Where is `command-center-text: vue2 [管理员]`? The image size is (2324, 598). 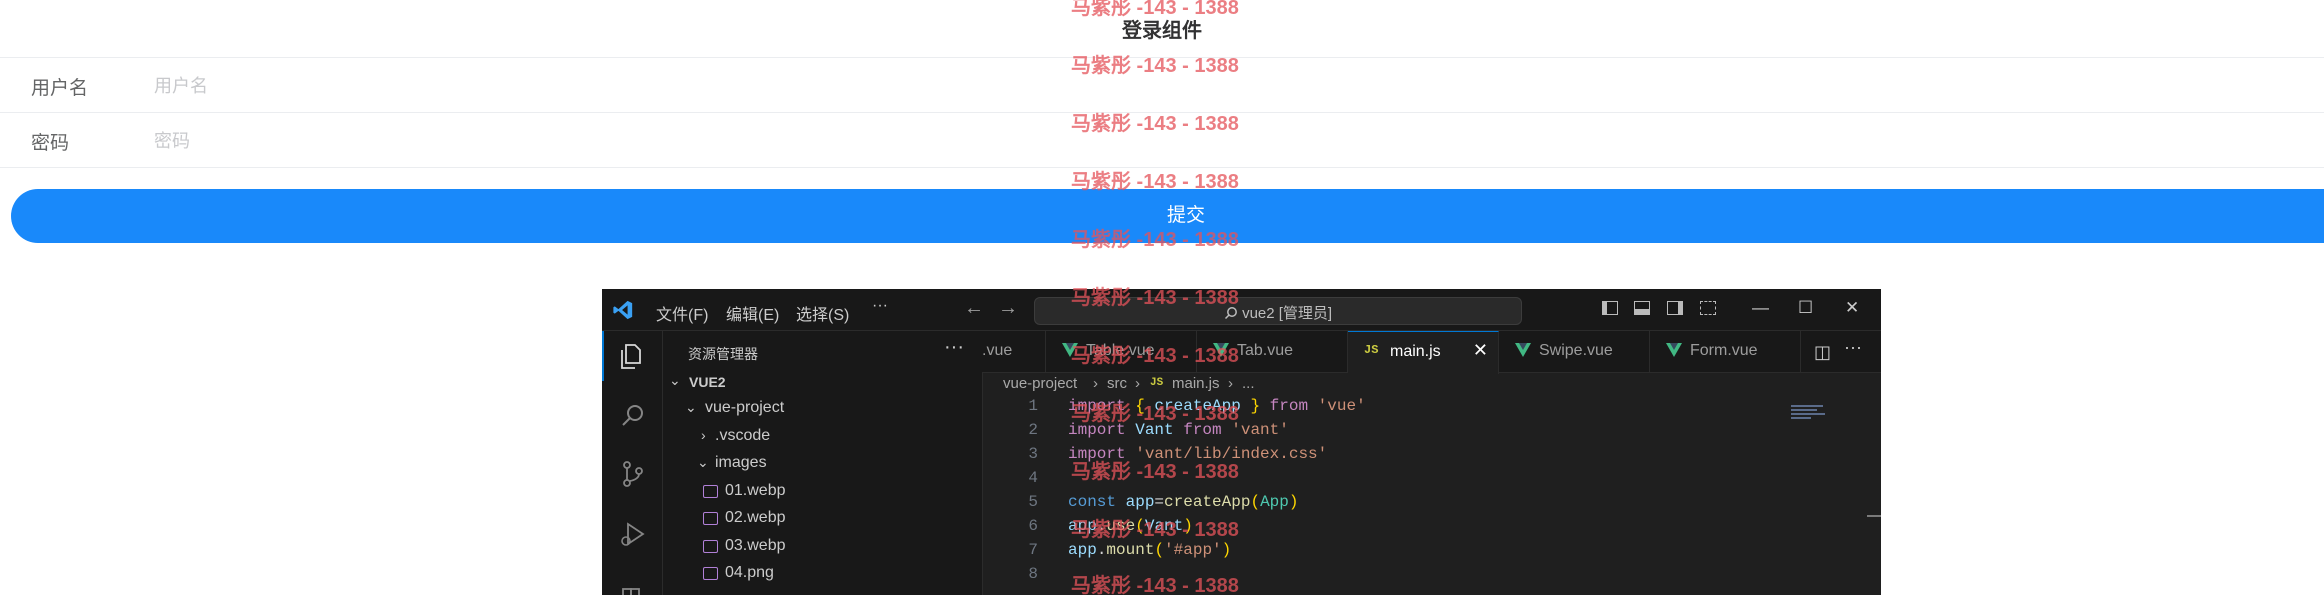
command-center-text: vue2 [管理员] is located at coordinates (1287, 313).